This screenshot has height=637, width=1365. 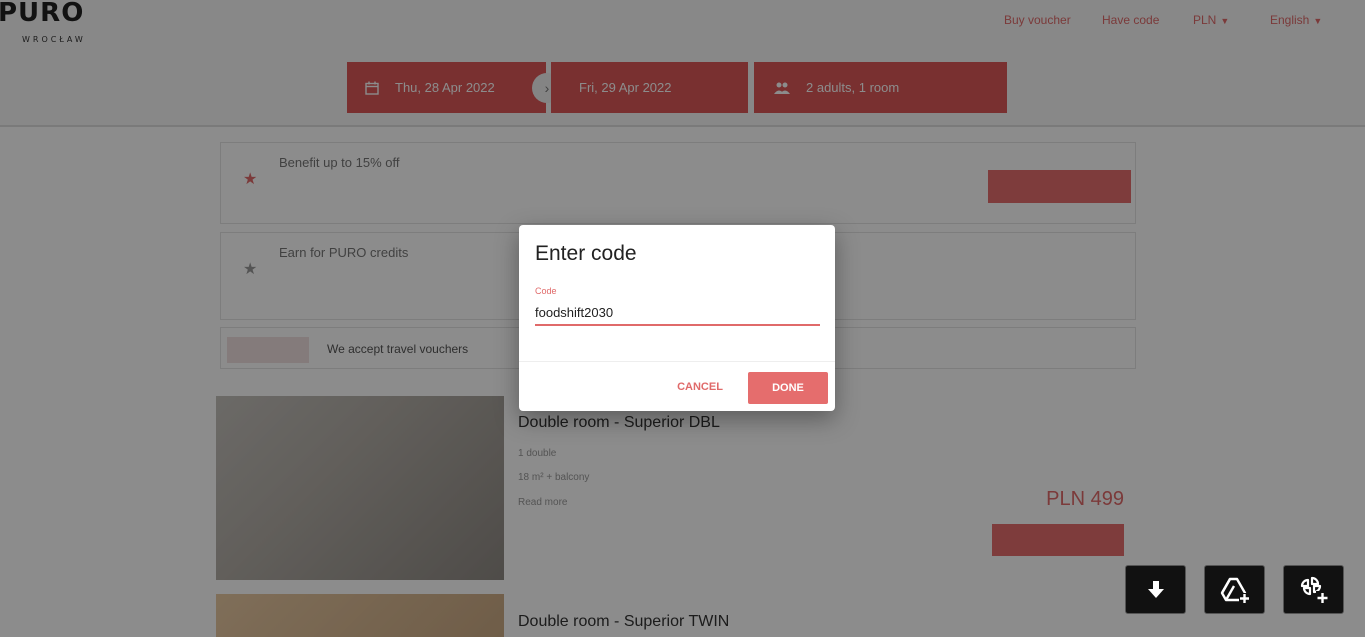 I want to click on save-to-drive-button, so click(x=1234, y=589).